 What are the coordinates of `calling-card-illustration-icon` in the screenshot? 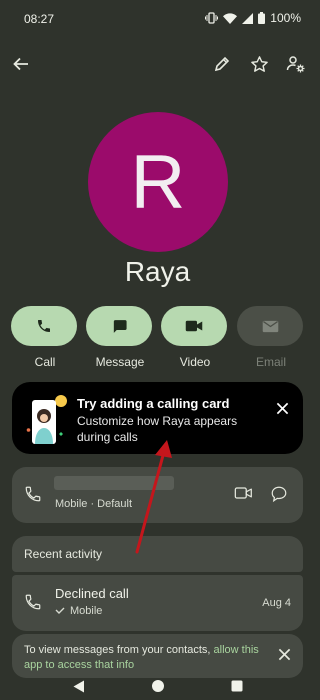 It's located at (48, 419).